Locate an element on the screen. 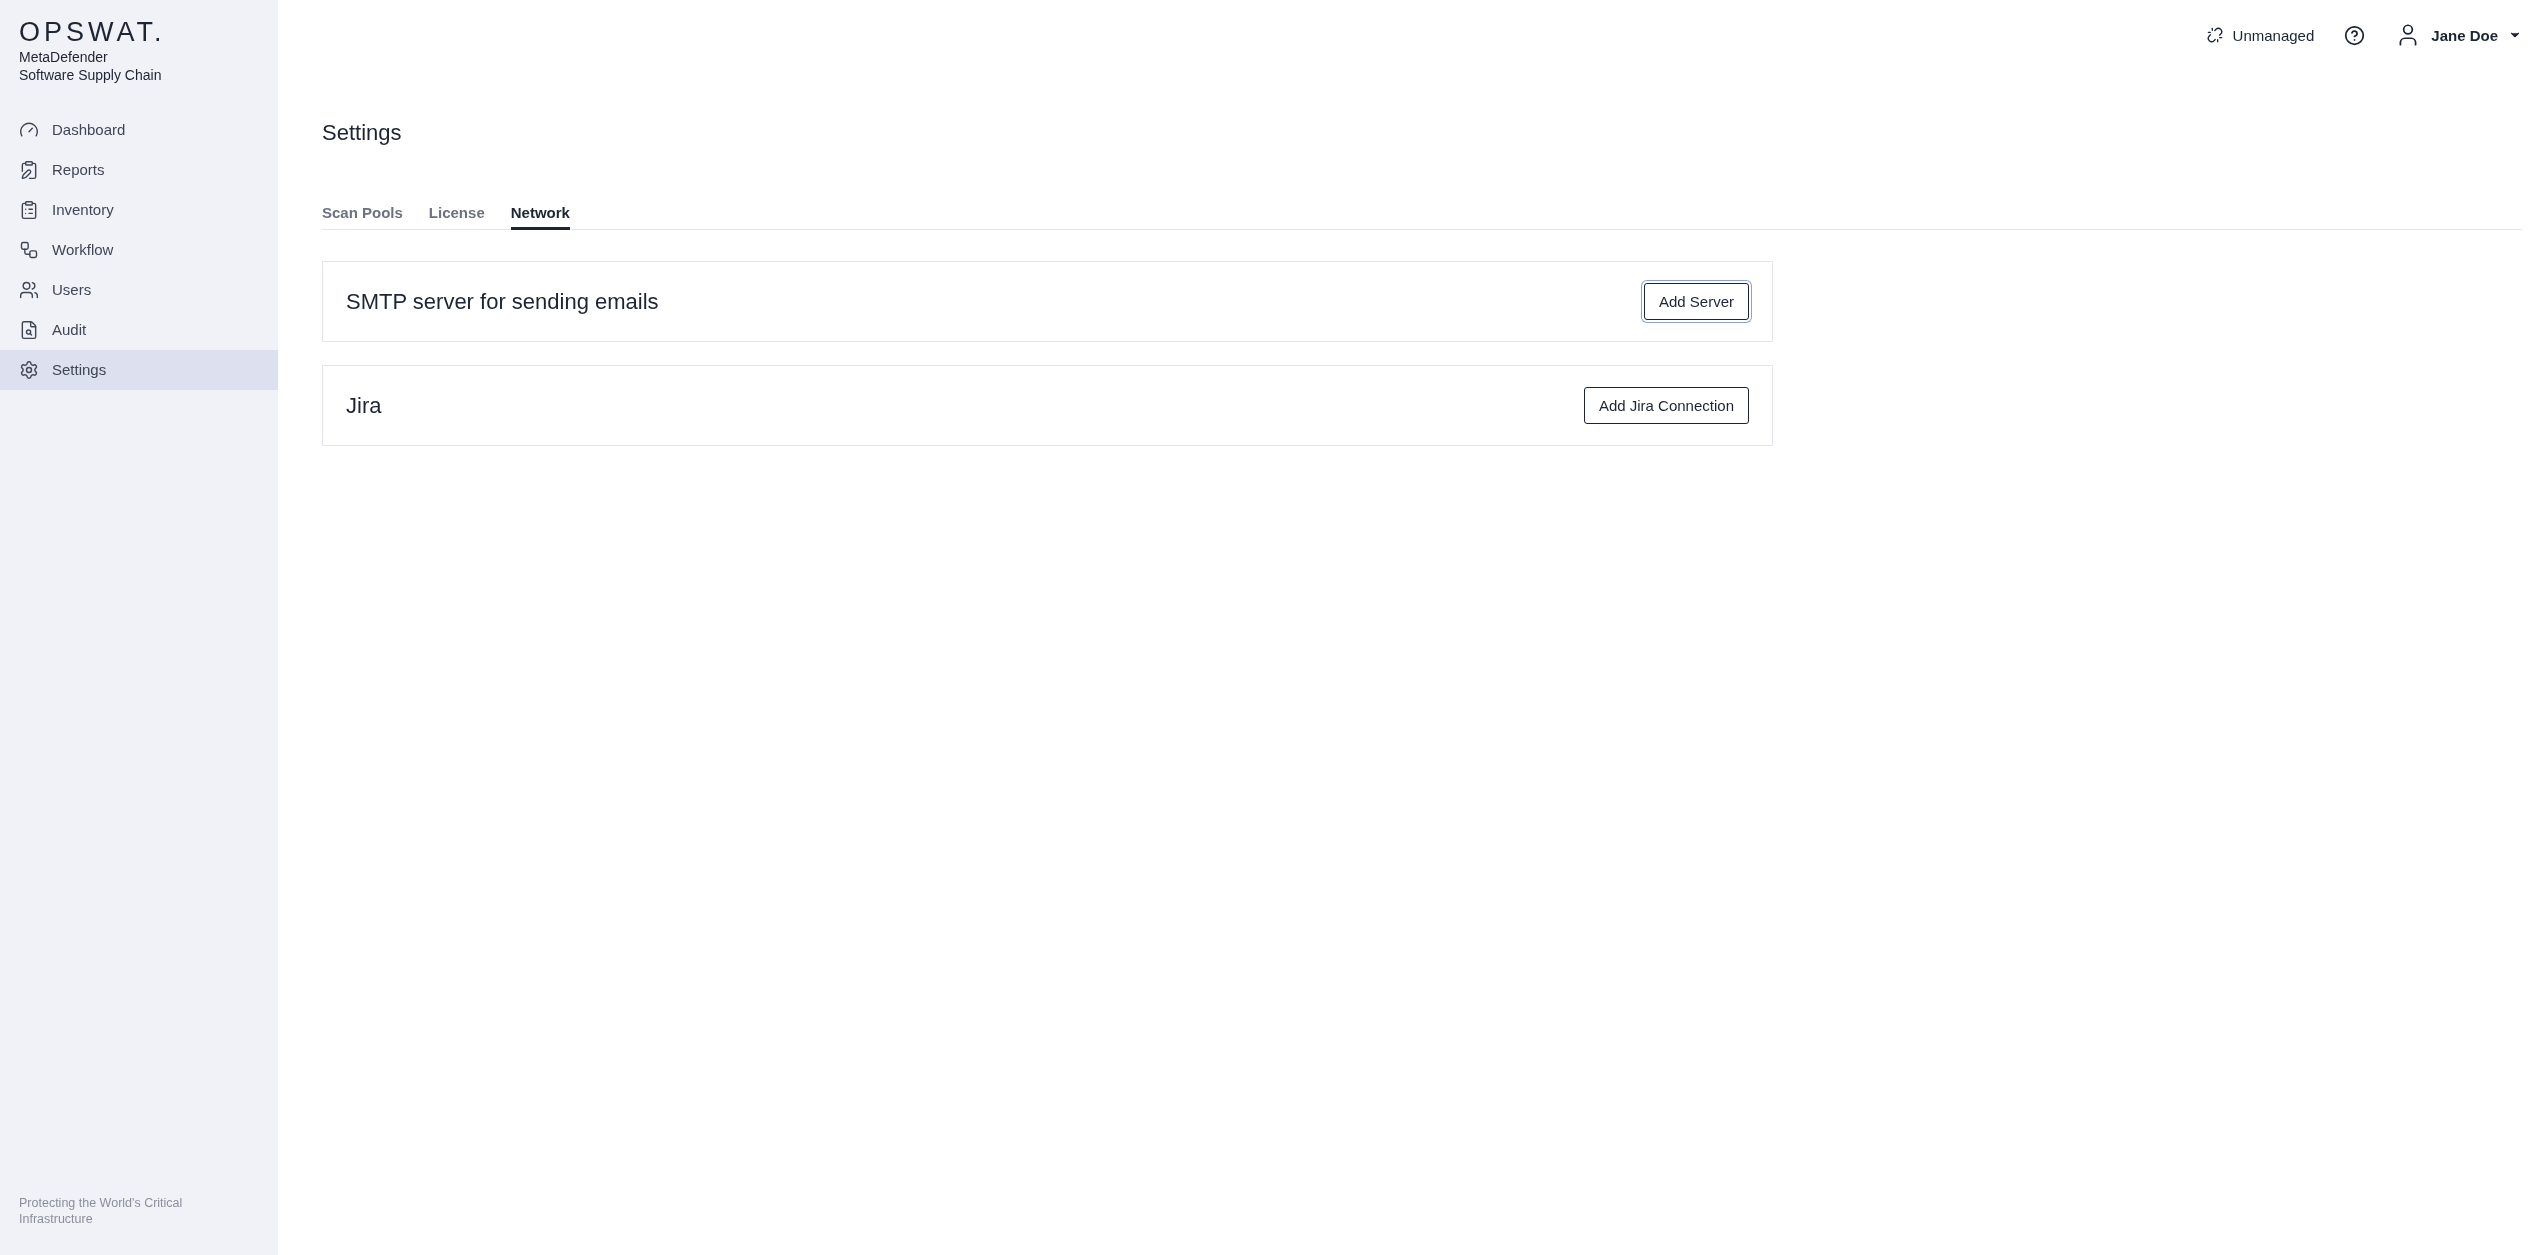  sidebar-item: Workflow is located at coordinates (139, 249).